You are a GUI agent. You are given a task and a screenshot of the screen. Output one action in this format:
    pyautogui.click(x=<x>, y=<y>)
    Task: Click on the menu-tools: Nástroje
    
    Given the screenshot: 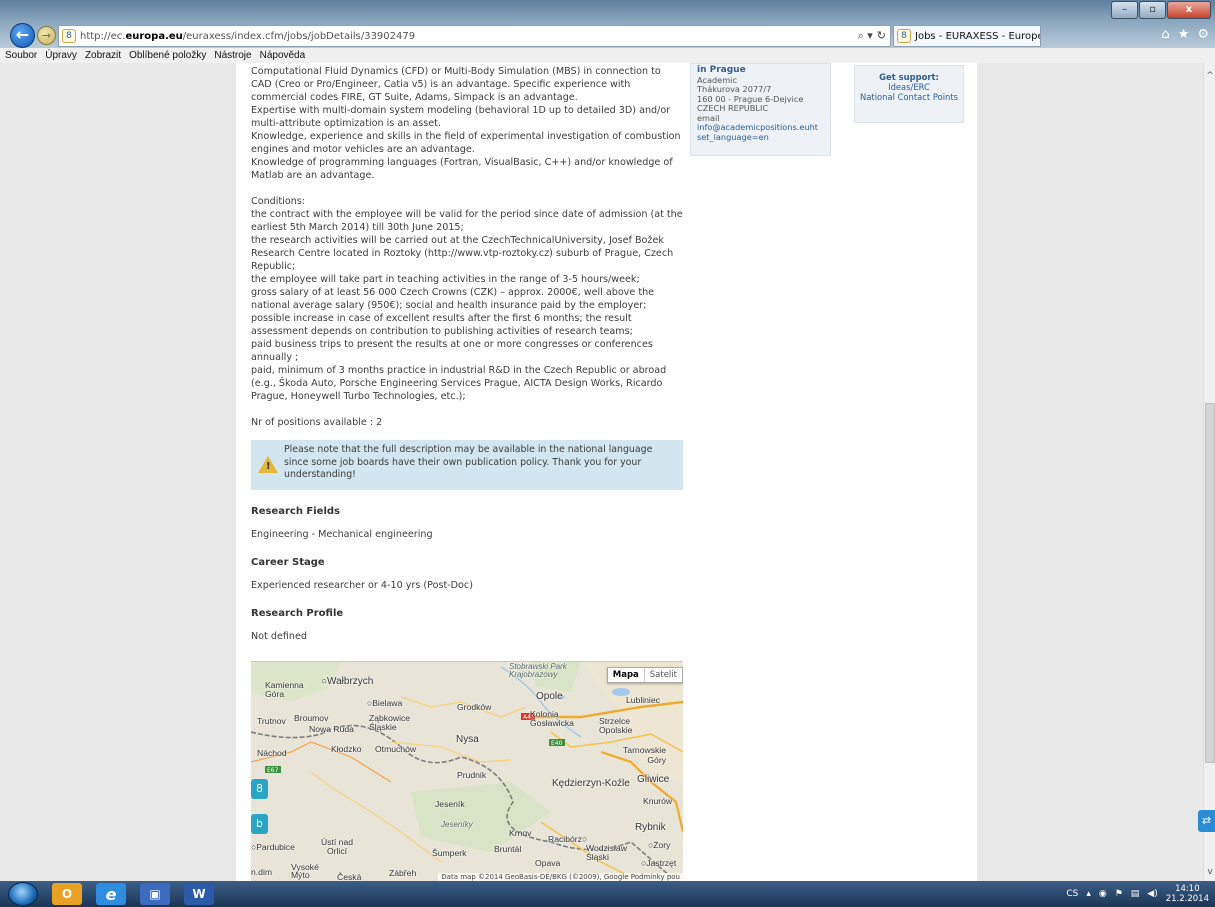 What is the action you would take?
    pyautogui.click(x=232, y=55)
    